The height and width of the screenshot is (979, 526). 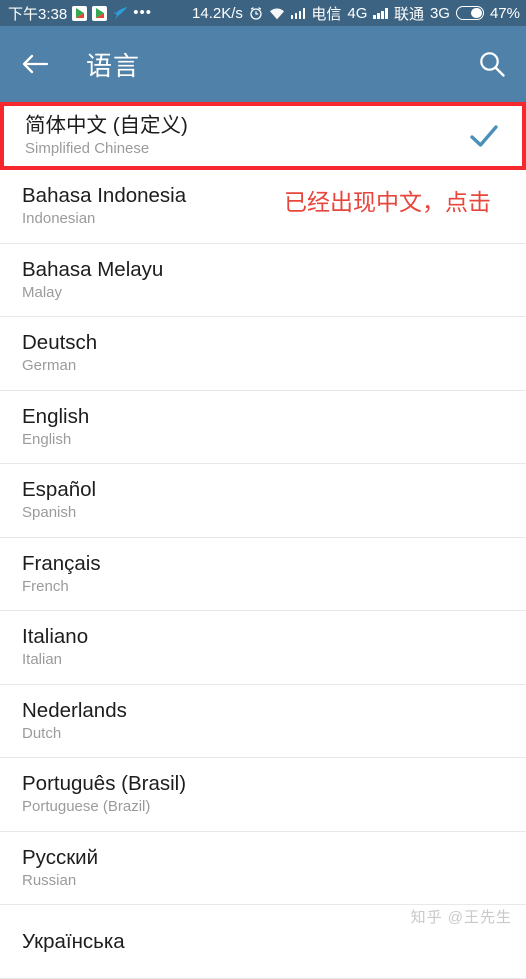 I want to click on list-item-primary: Deutsch, so click(x=60, y=343).